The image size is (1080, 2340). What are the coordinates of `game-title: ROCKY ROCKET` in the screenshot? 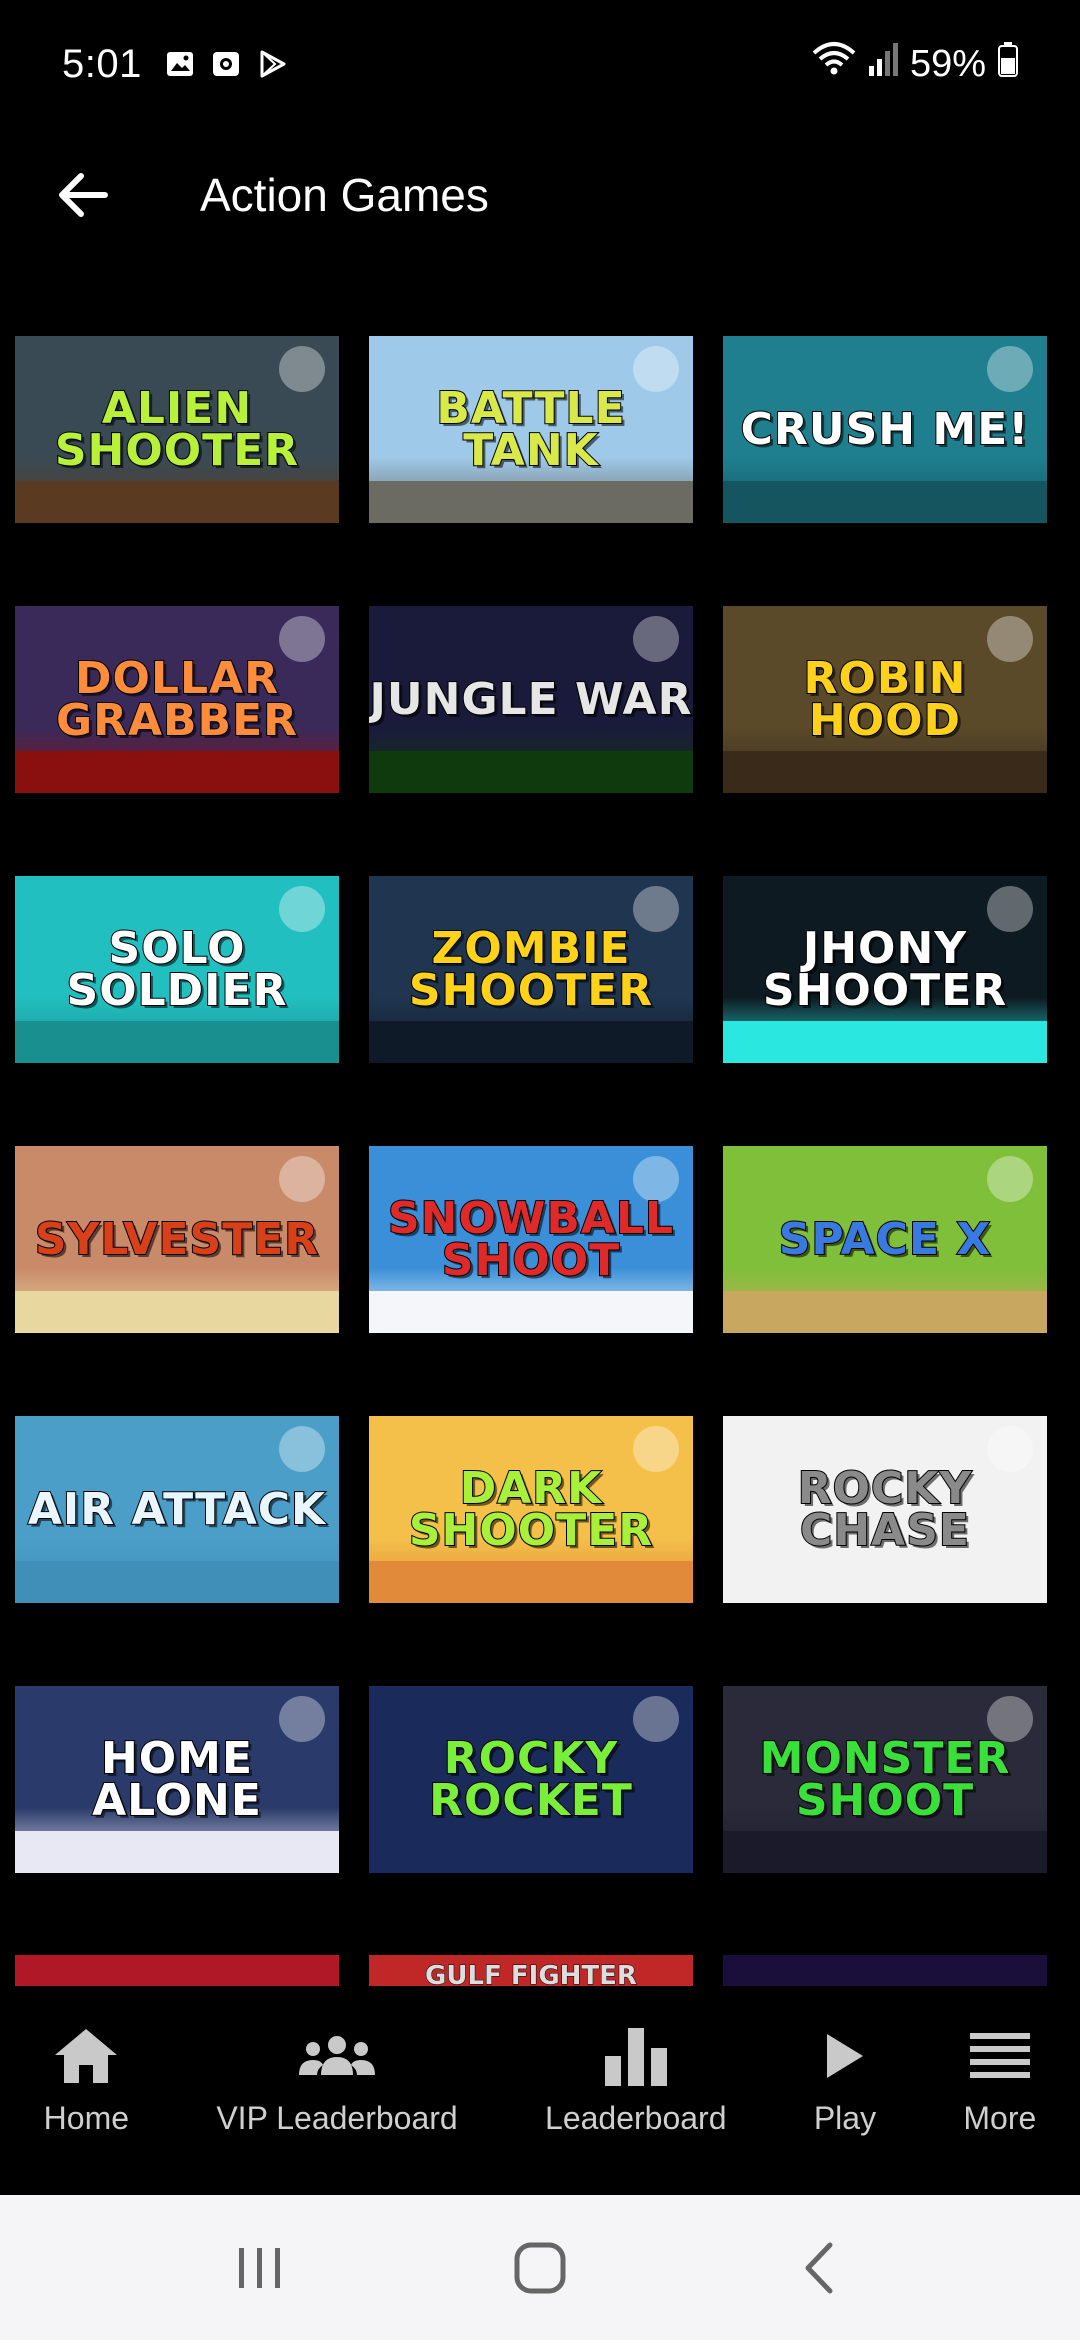 It's located at (530, 1779).